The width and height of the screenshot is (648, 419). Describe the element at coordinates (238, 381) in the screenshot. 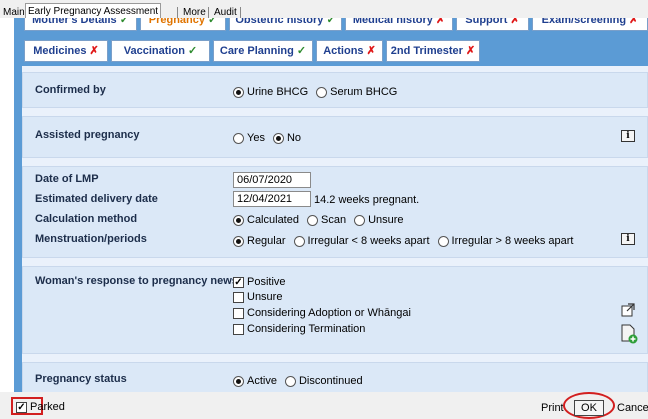

I see `active-radio` at that location.